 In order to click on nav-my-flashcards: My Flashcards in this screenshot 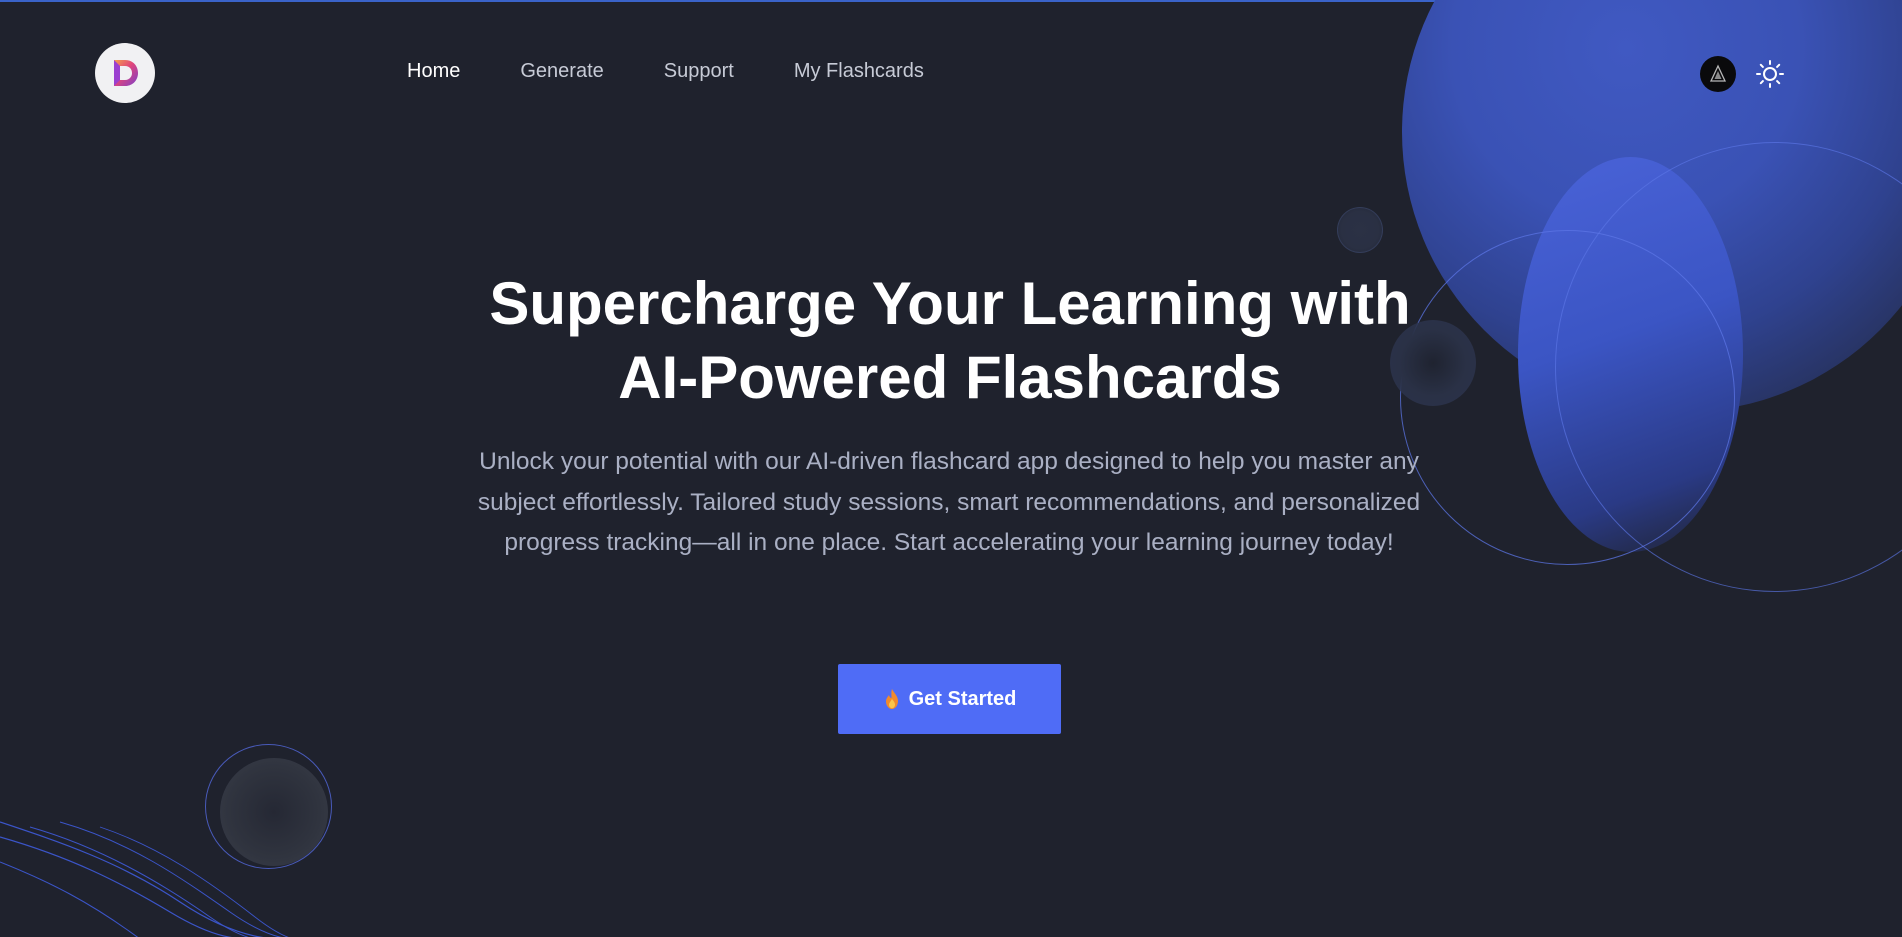, I will do `click(859, 71)`.